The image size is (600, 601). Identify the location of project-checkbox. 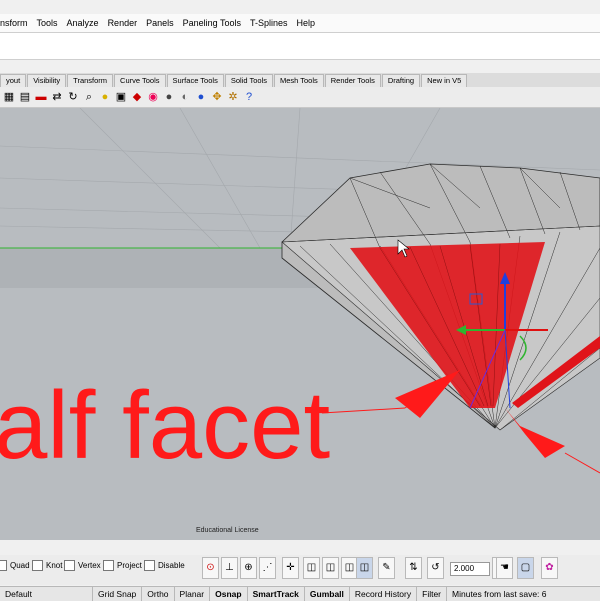
(108, 565).